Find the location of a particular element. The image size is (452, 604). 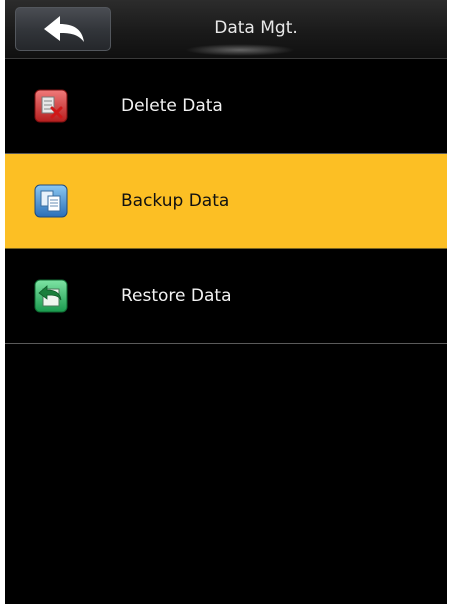

back-arrow-icon is located at coordinates (64, 29).